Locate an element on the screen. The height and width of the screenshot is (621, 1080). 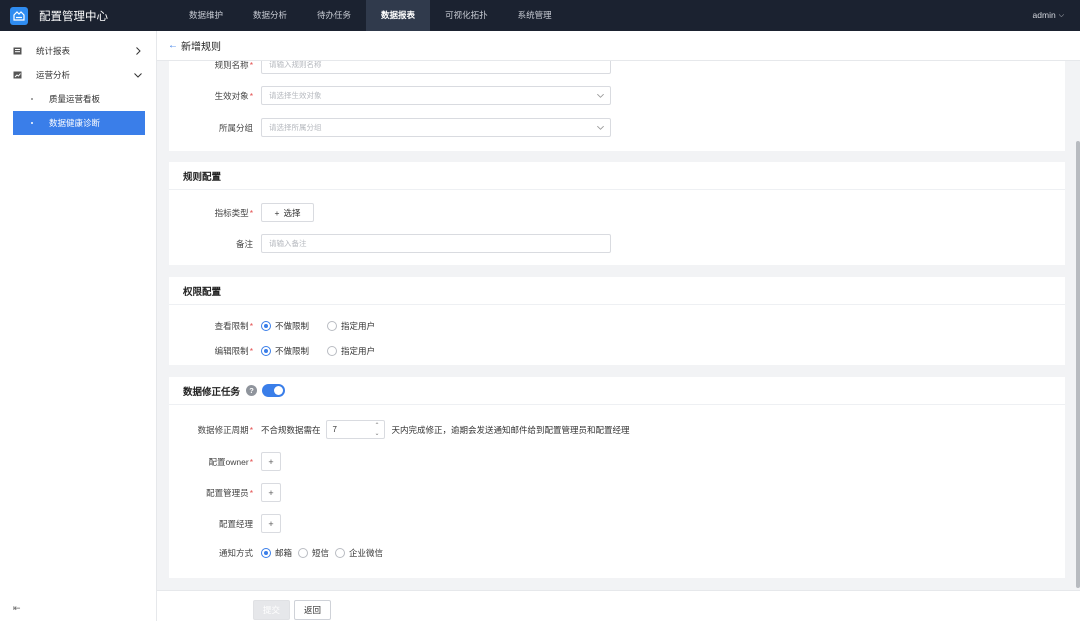
main-nav: 数据维护 数据分析 待办任务 数据报表 可视化拓扑 系统管理 is located at coordinates (370, 15).